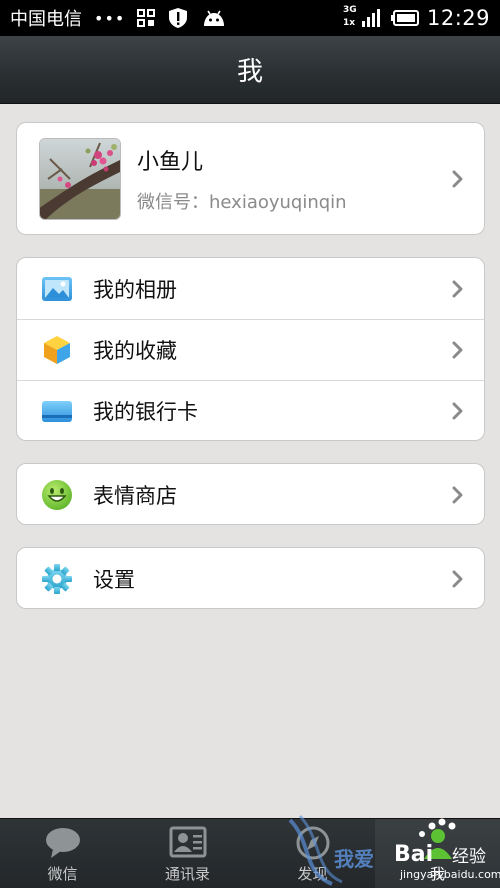 Image resolution: width=500 pixels, height=888 pixels. What do you see at coordinates (312, 874) in the screenshot?
I see `tab-label: 发现` at bounding box center [312, 874].